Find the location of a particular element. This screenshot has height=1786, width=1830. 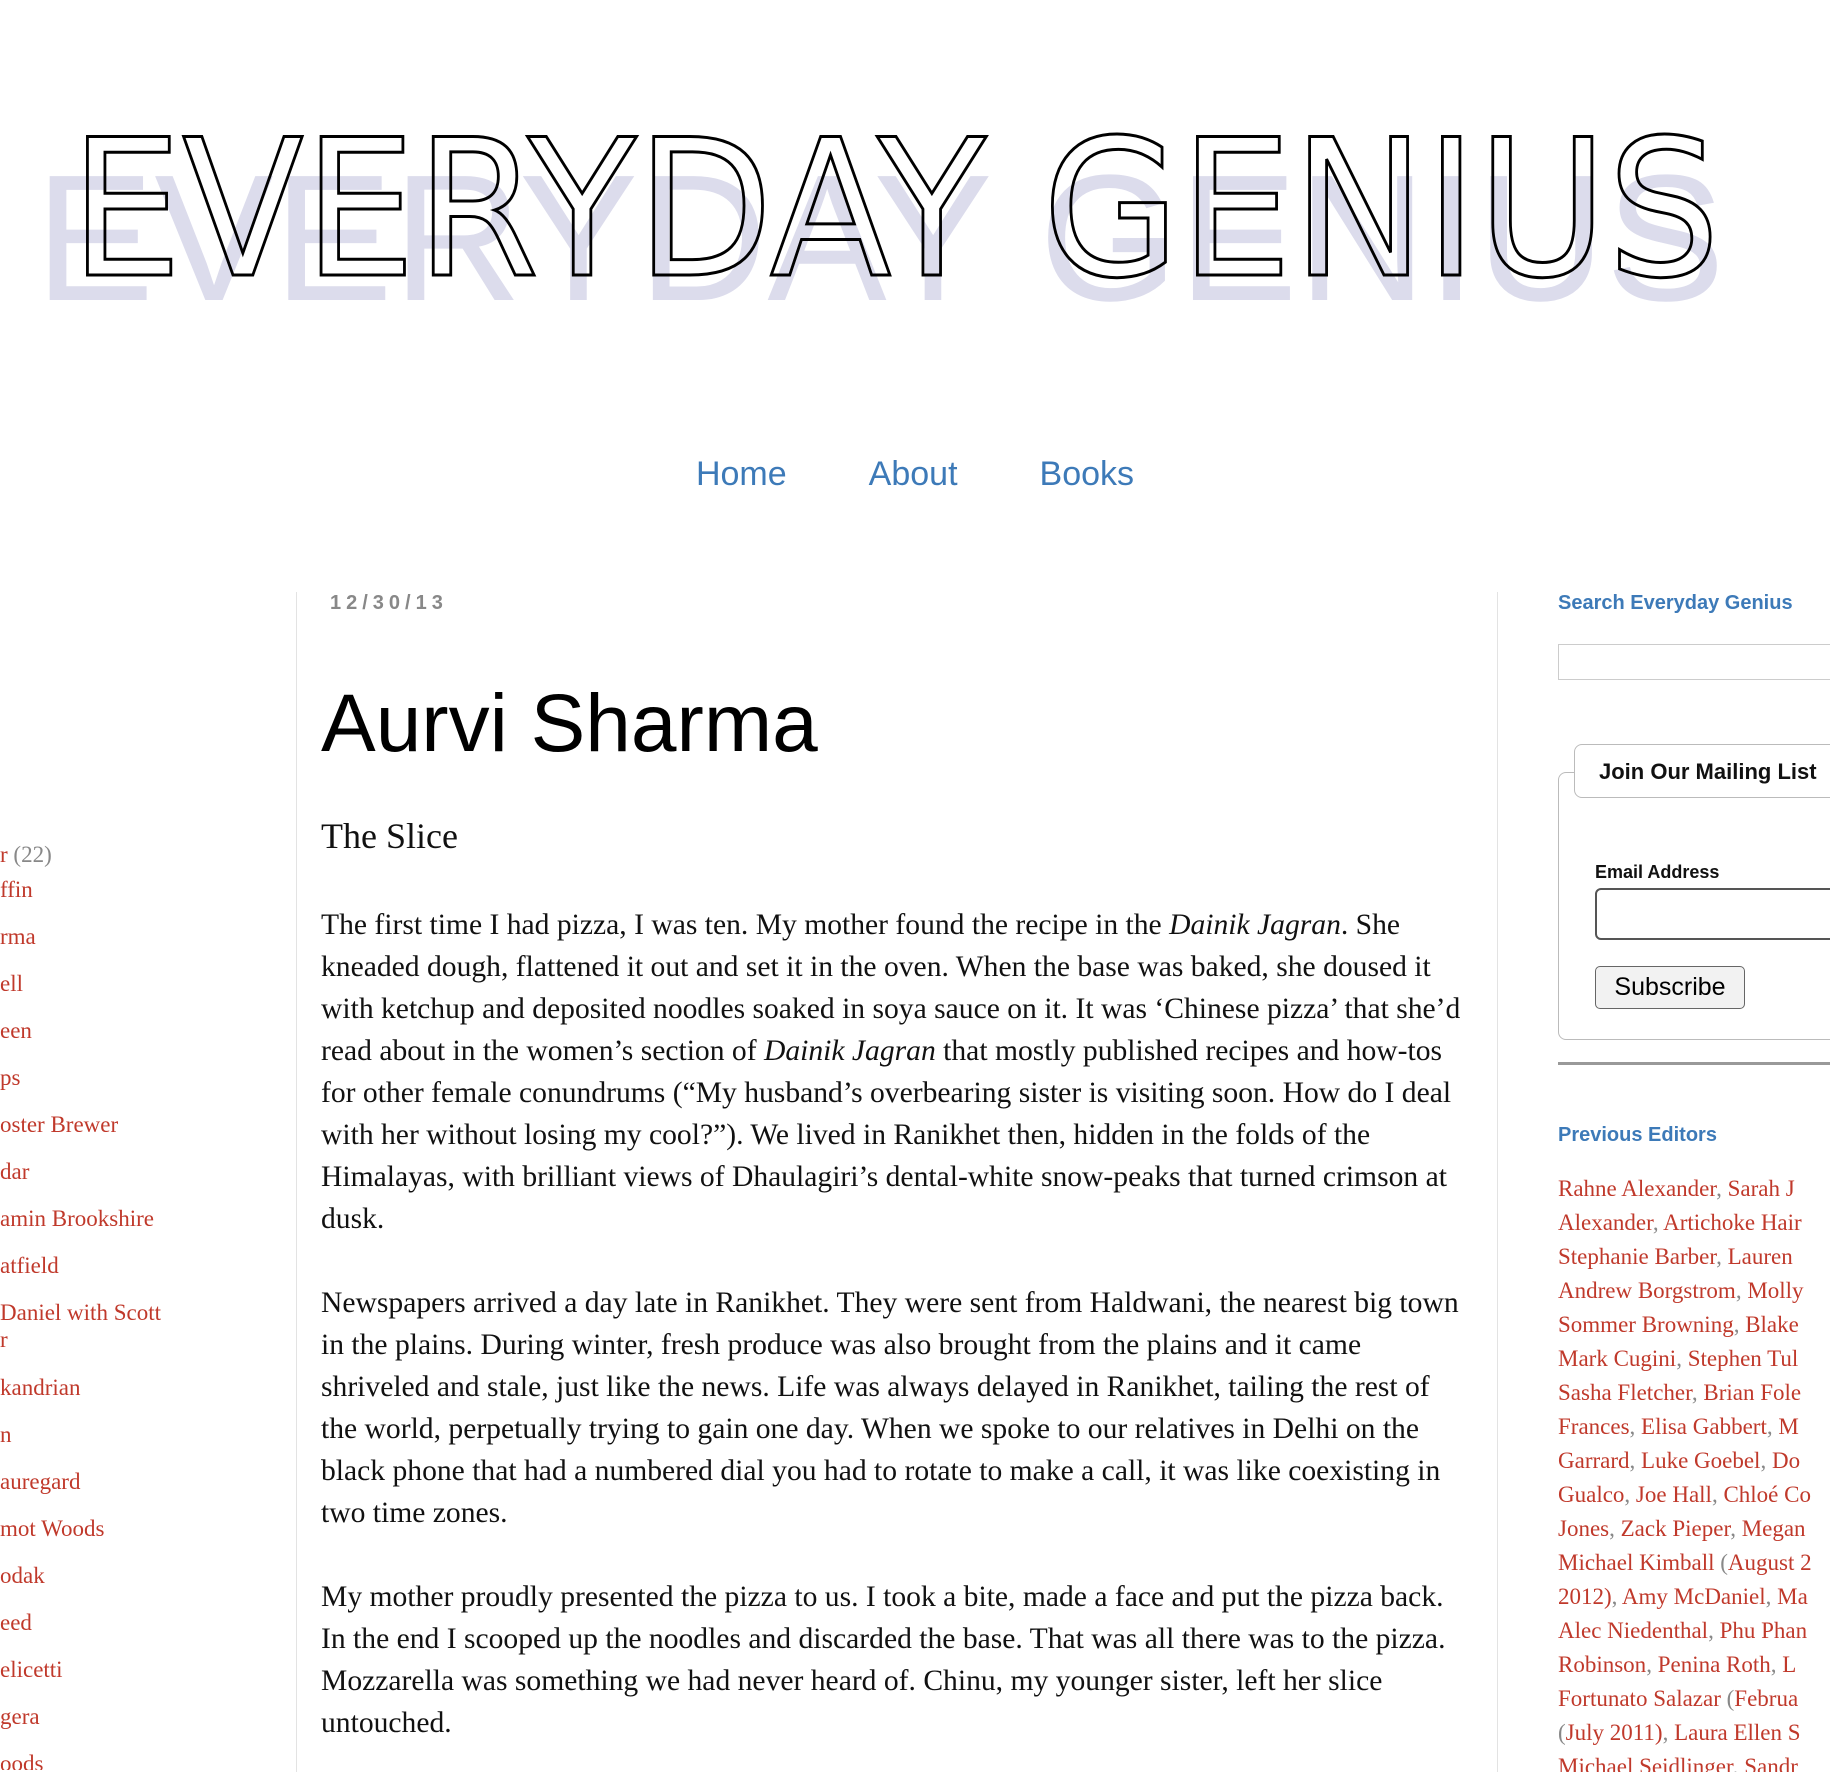

editor-link: Mark Cugini is located at coordinates (1617, 1358).